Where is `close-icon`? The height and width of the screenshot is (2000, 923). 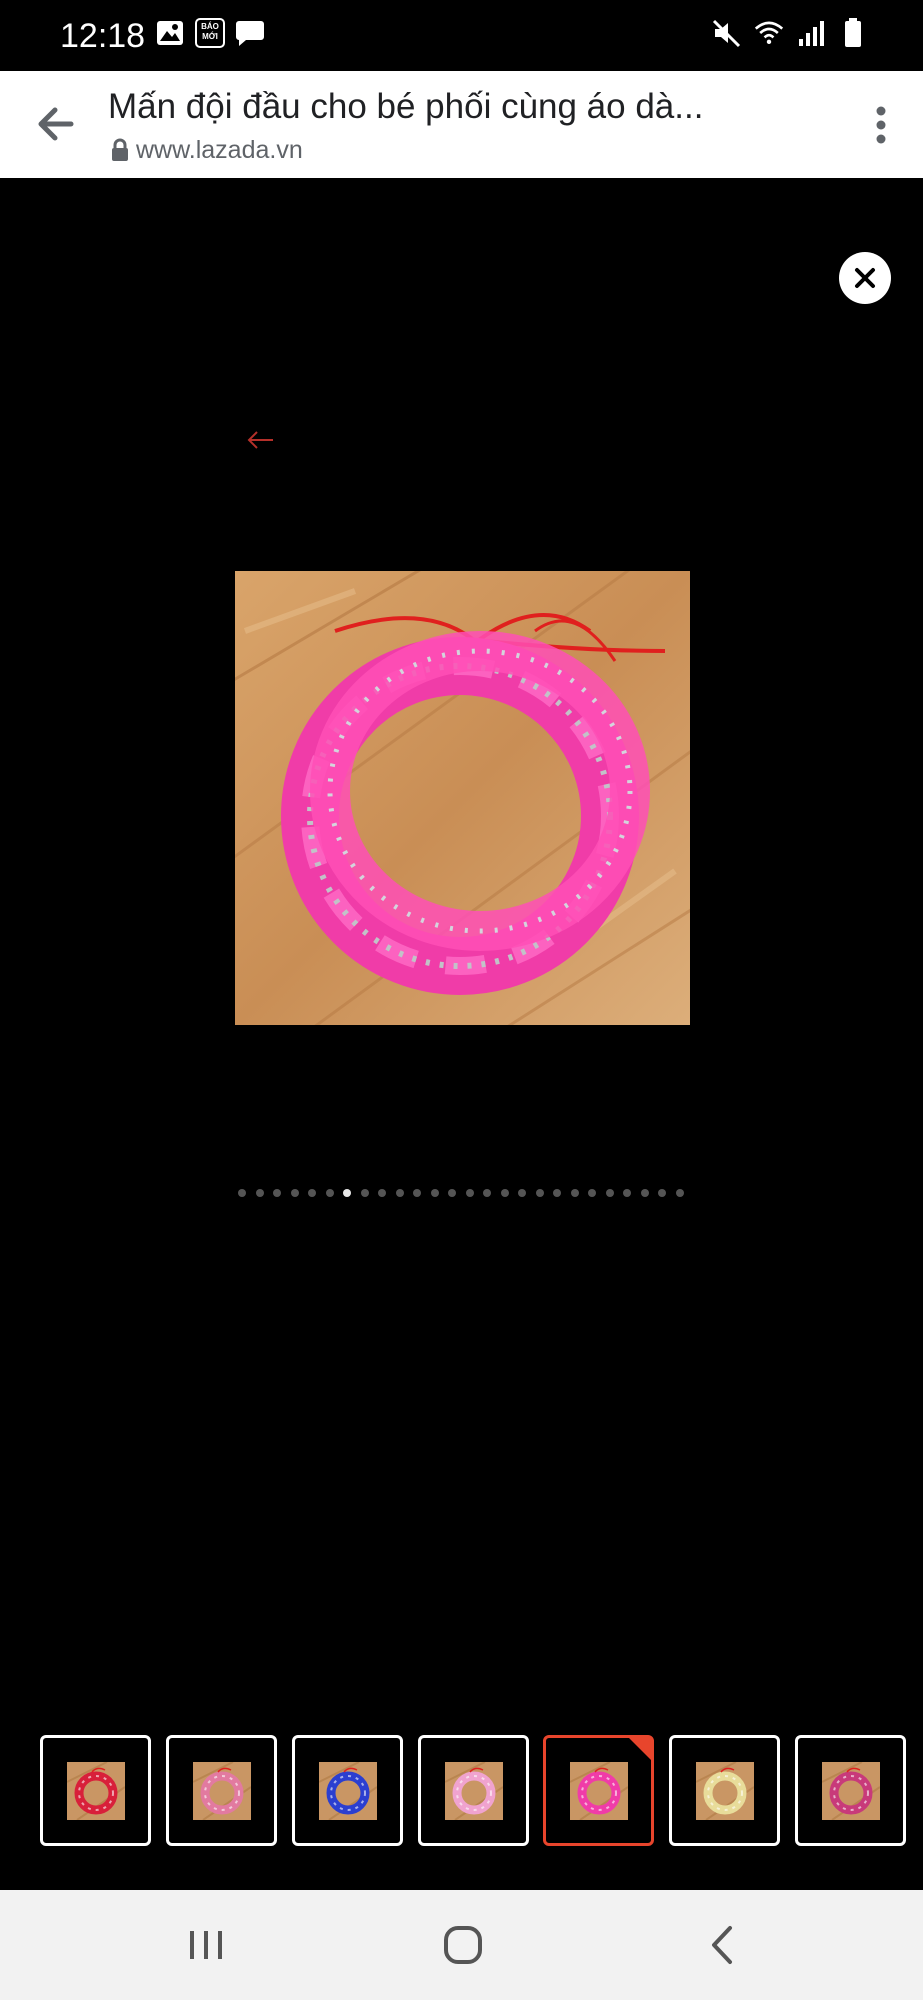 close-icon is located at coordinates (865, 278).